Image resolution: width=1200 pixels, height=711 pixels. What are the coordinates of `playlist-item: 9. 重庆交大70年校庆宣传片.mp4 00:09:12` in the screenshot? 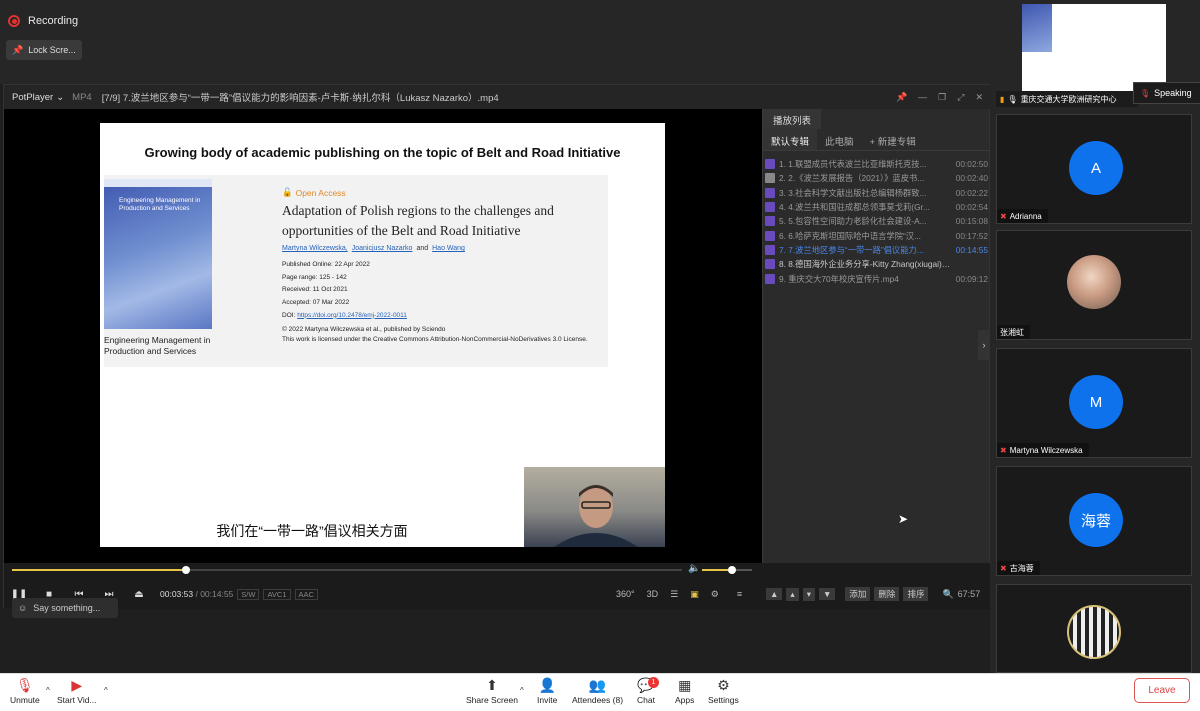 It's located at (876, 278).